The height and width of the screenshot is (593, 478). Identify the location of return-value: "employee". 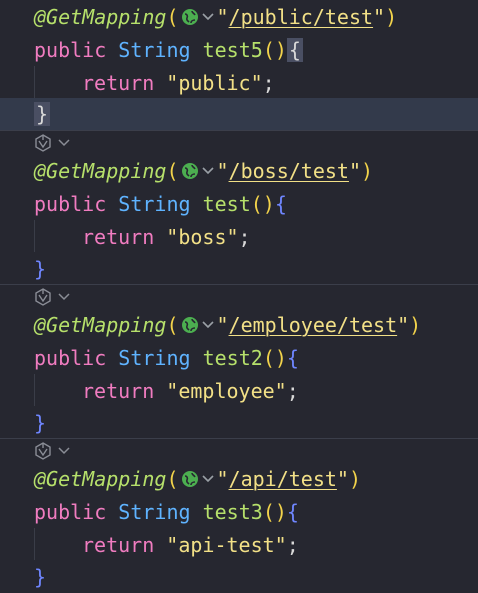
(226, 390).